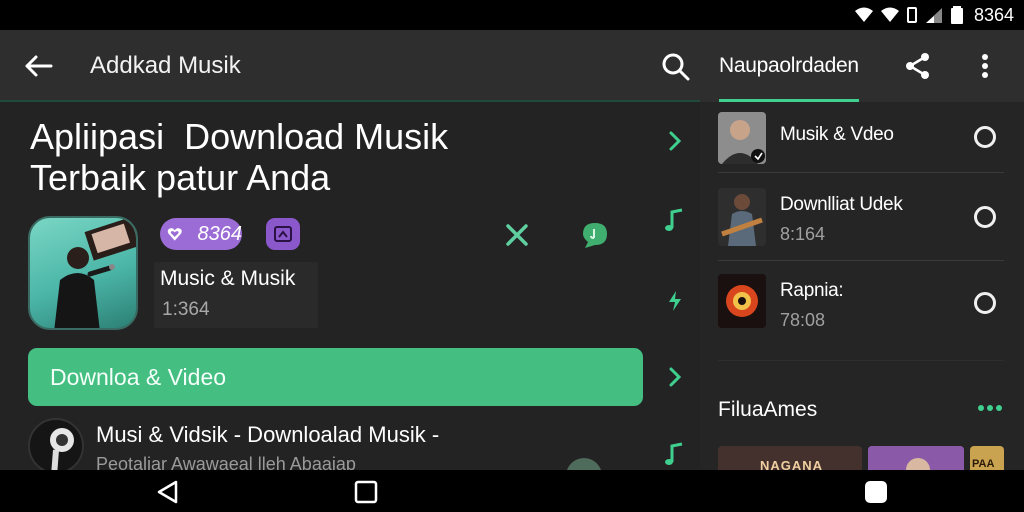 The width and height of the screenshot is (1024, 512). What do you see at coordinates (366, 492) in the screenshot?
I see `nav-home-icon` at bounding box center [366, 492].